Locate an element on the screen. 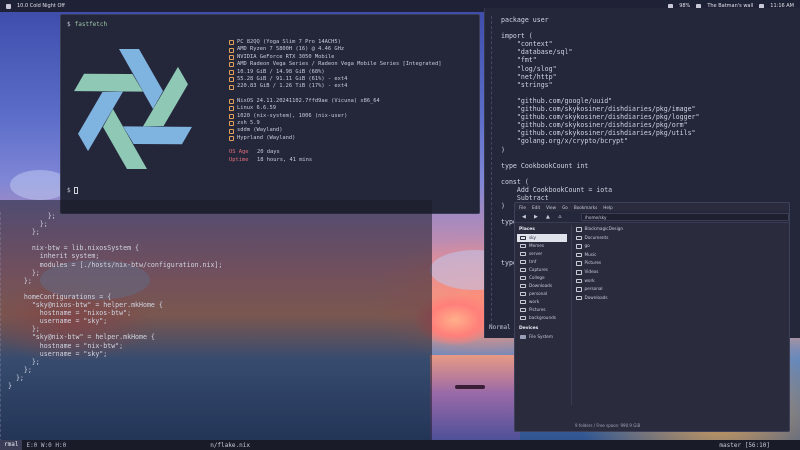 The height and width of the screenshot is (450, 800). uptime-key: Uptime is located at coordinates (239, 159).